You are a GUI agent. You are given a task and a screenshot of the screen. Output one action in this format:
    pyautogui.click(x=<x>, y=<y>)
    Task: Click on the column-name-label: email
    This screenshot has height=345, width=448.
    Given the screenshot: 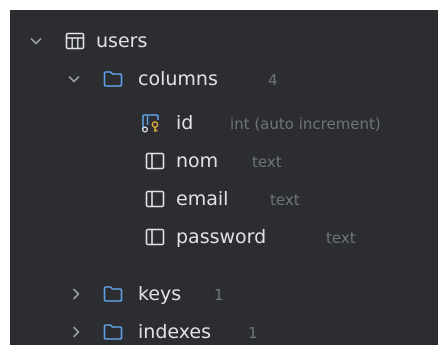 What is the action you would take?
    pyautogui.click(x=202, y=199)
    